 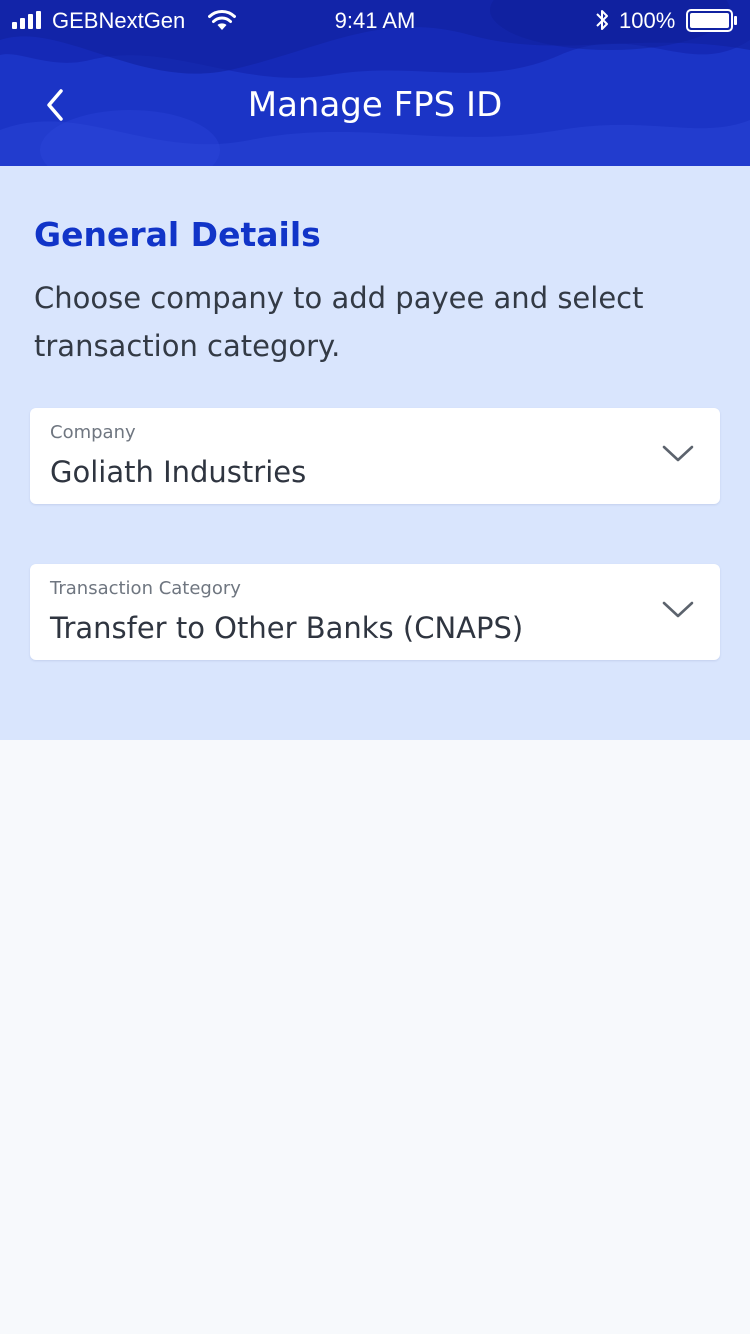 What do you see at coordinates (375, 83) in the screenshot?
I see `header: GEBNextGen 9:41 AM 100% Manage FPS ID` at bounding box center [375, 83].